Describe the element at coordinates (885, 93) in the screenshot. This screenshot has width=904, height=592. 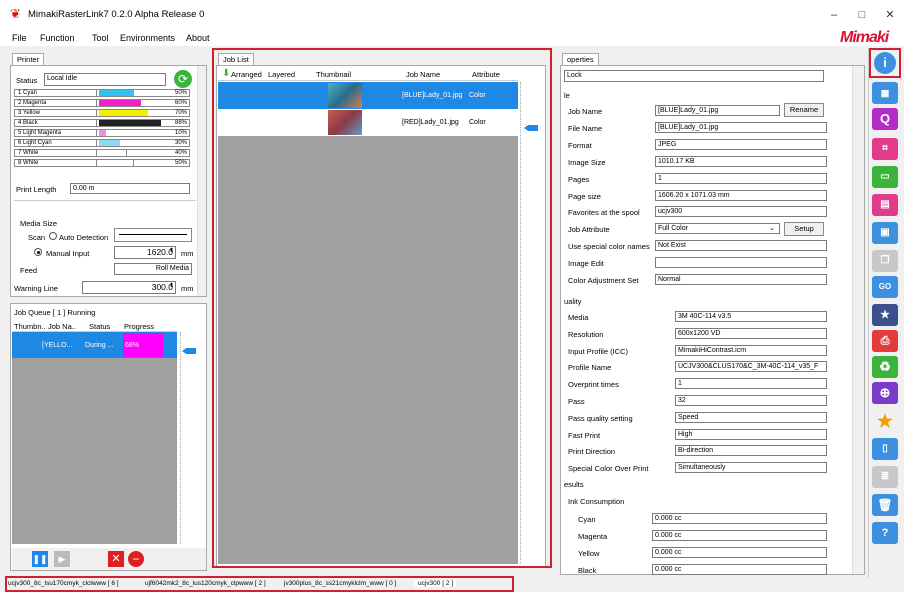
I see `layout-icon: ▦` at that location.